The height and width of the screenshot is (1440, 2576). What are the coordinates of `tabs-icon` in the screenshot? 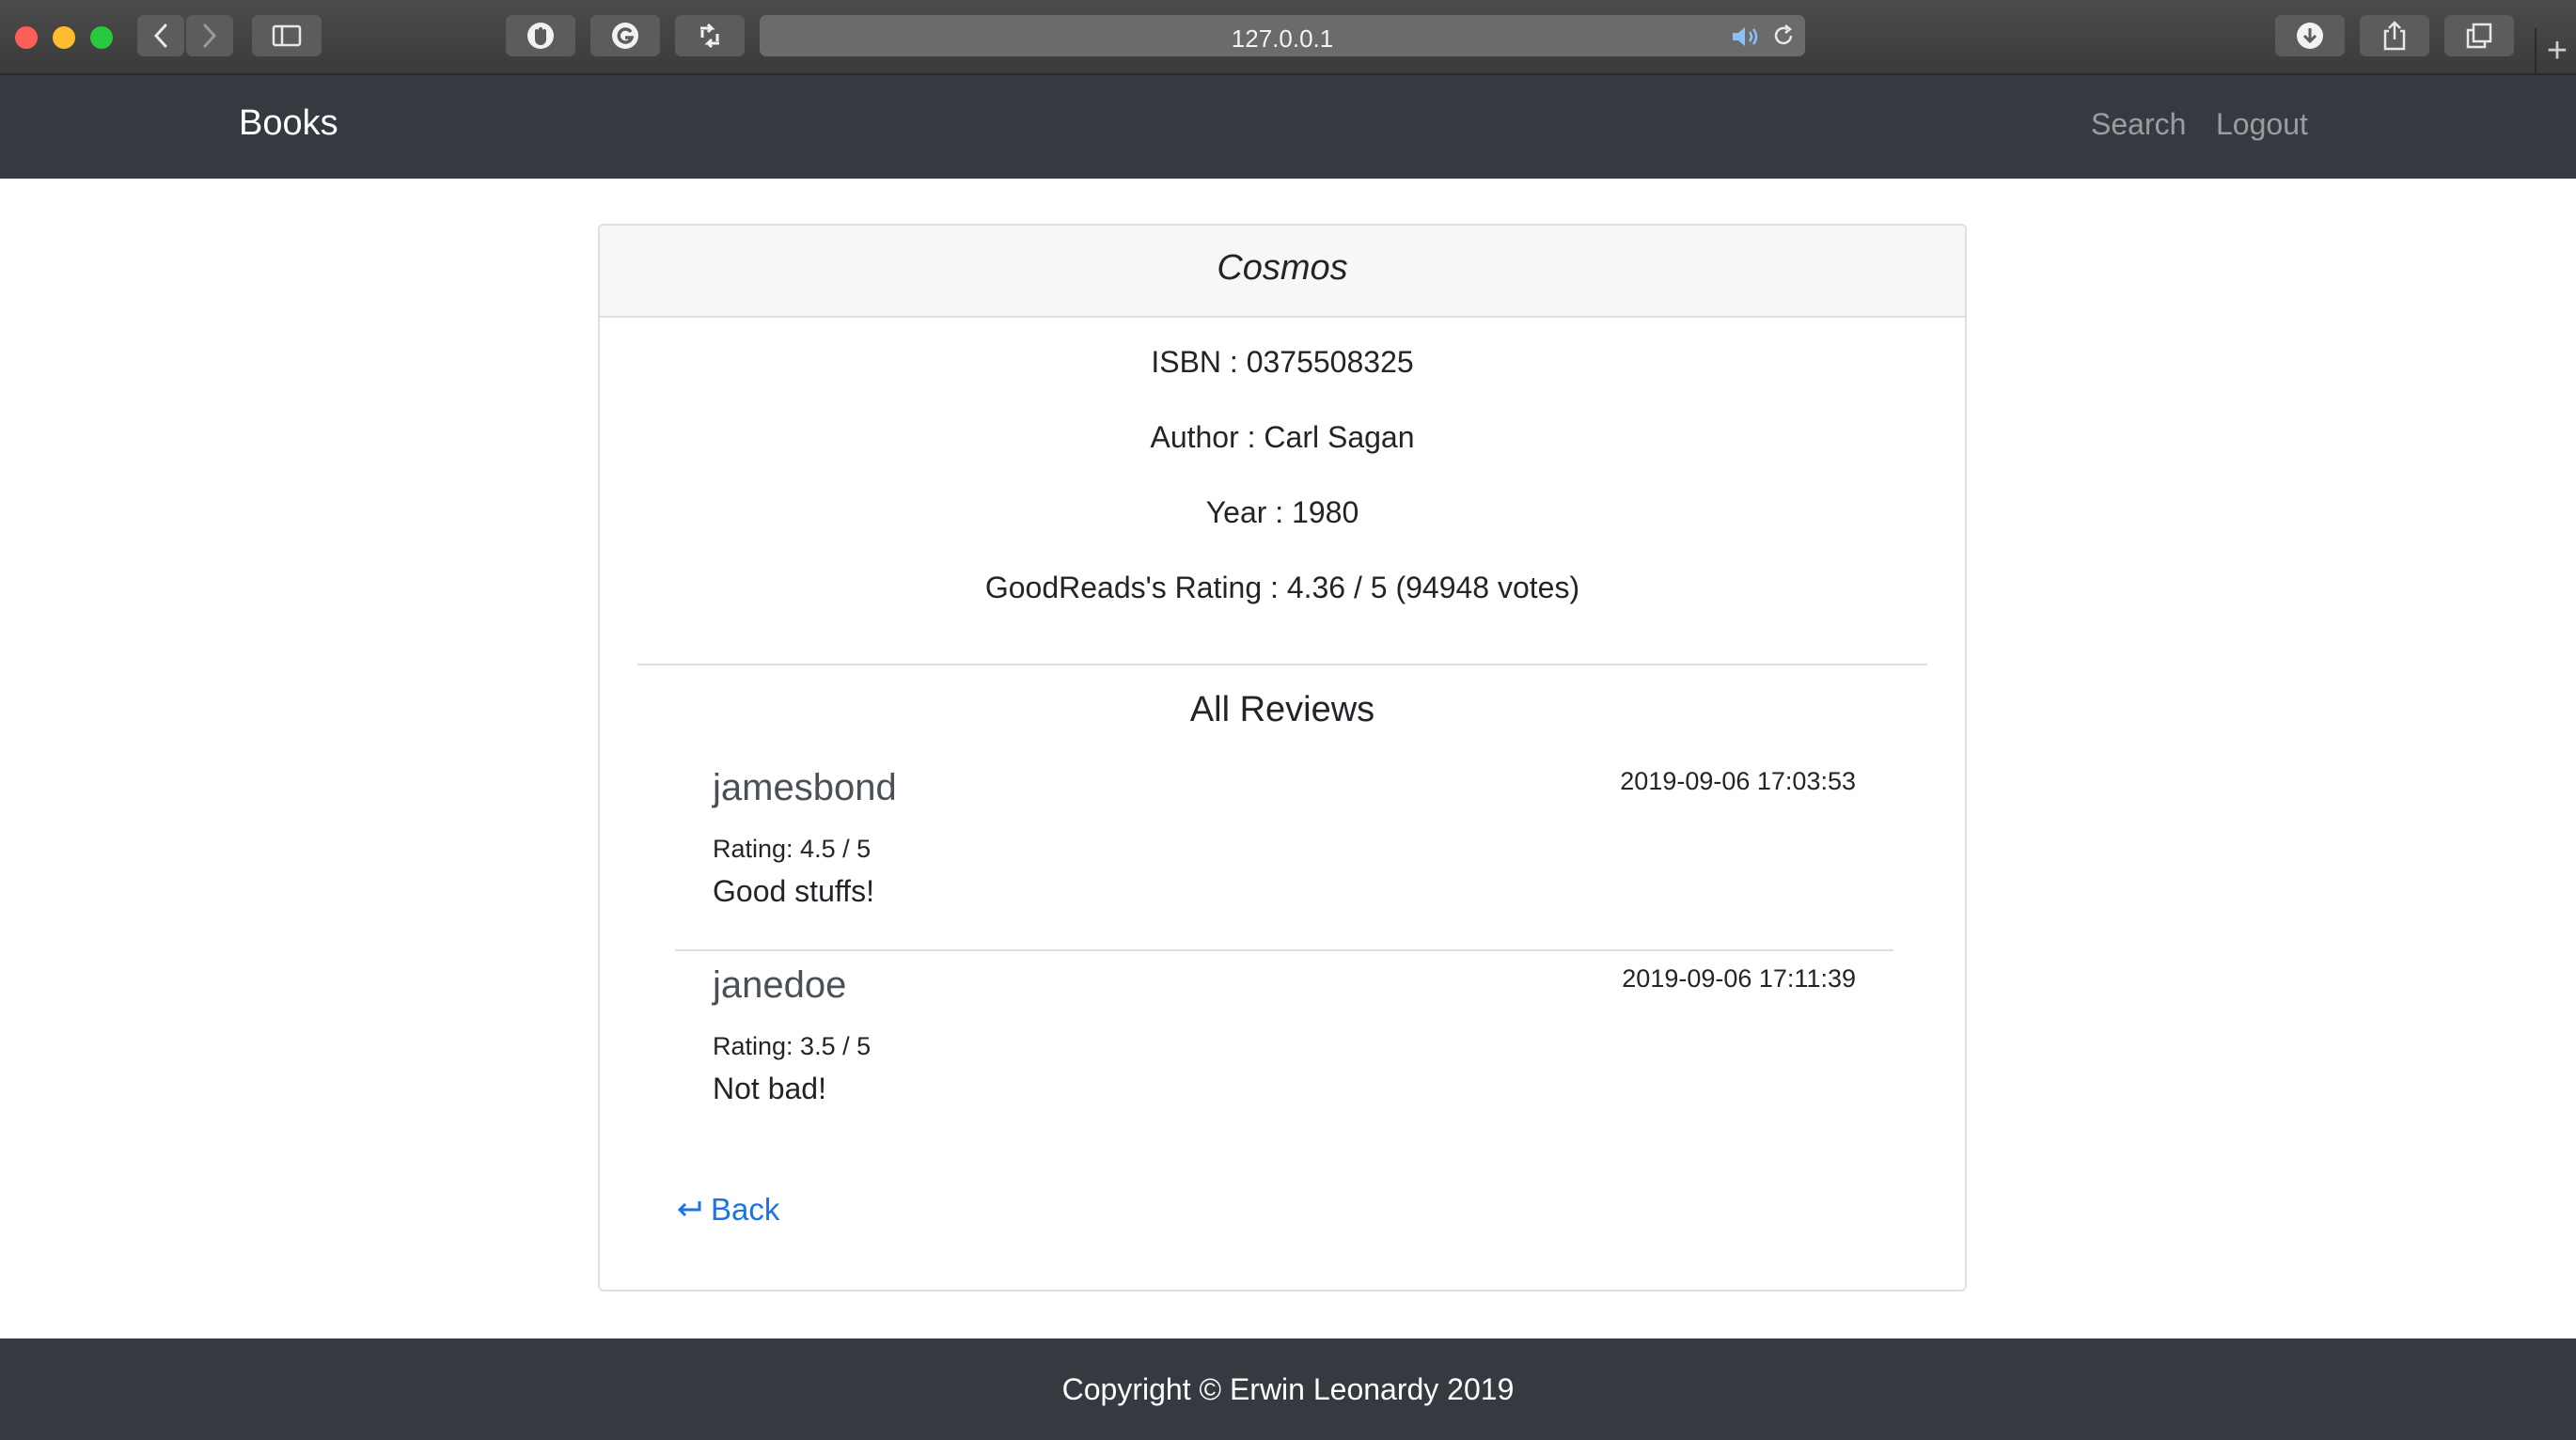 It's located at (2479, 36).